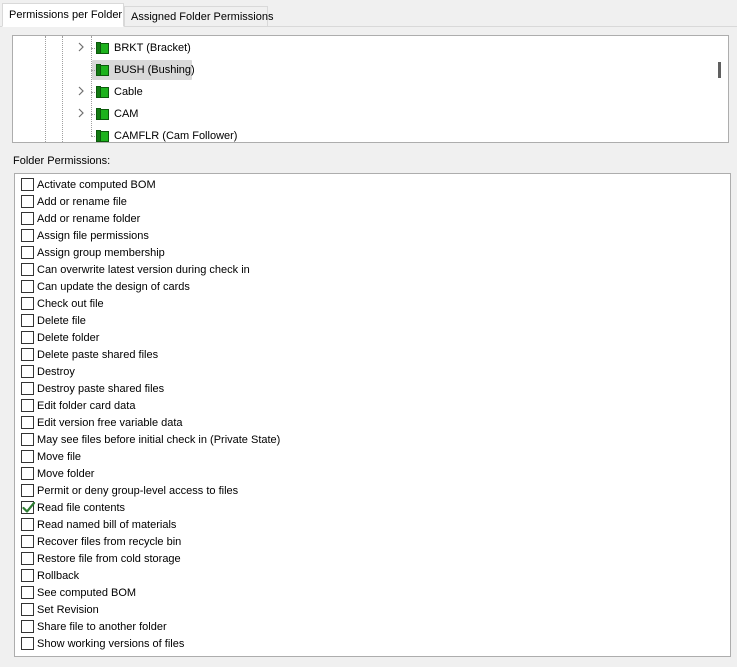 The width and height of the screenshot is (737, 667). What do you see at coordinates (372, 184) in the screenshot?
I see `permission-row: Activate computed BOM` at bounding box center [372, 184].